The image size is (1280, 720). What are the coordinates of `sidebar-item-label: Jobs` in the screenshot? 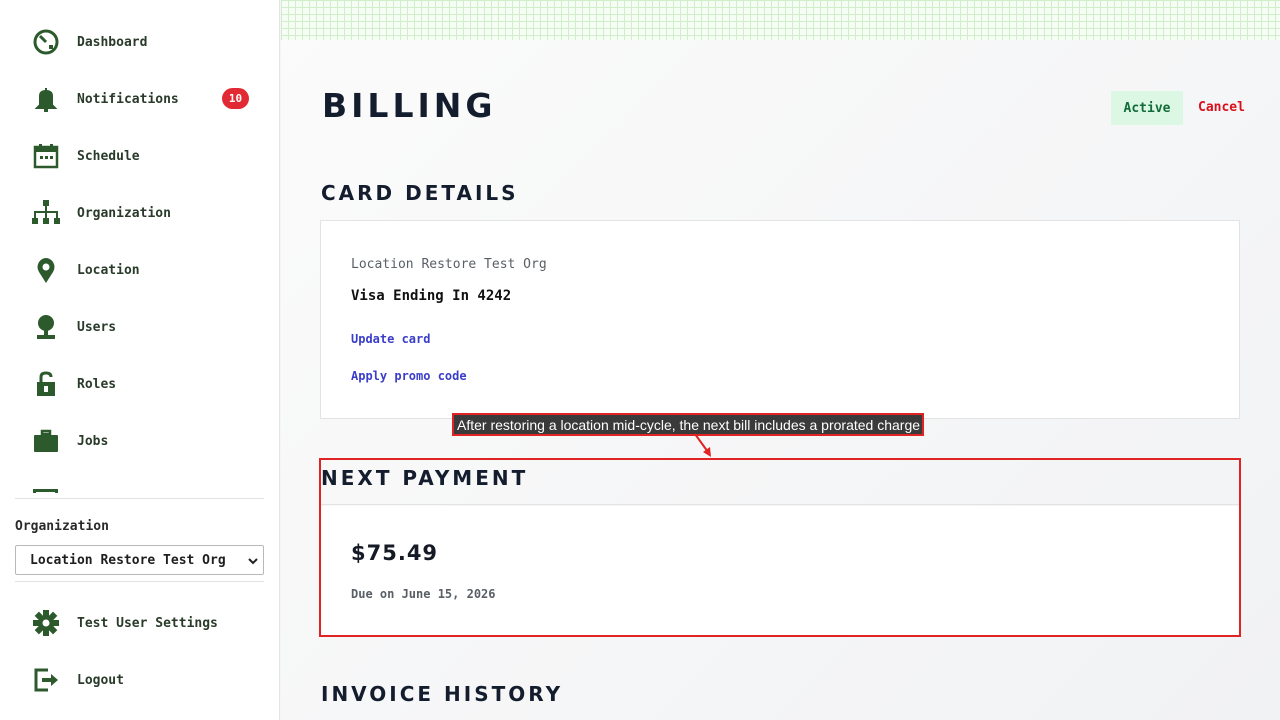 It's located at (93, 441).